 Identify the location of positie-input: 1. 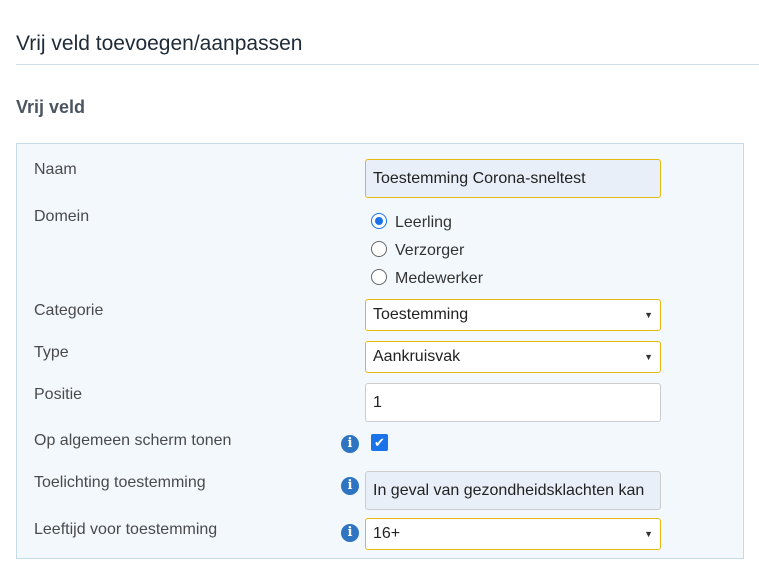
(513, 402).